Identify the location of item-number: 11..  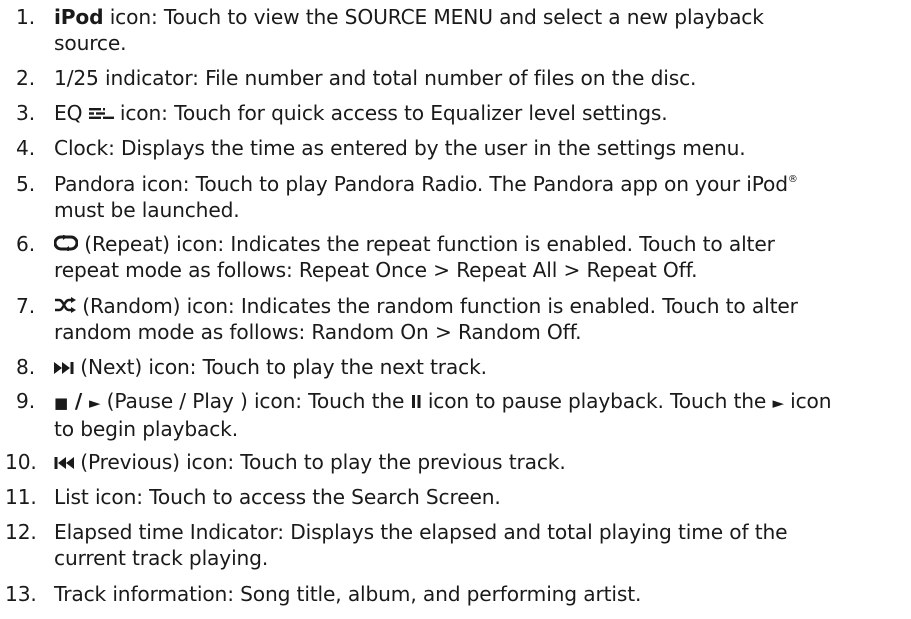
(21, 497).